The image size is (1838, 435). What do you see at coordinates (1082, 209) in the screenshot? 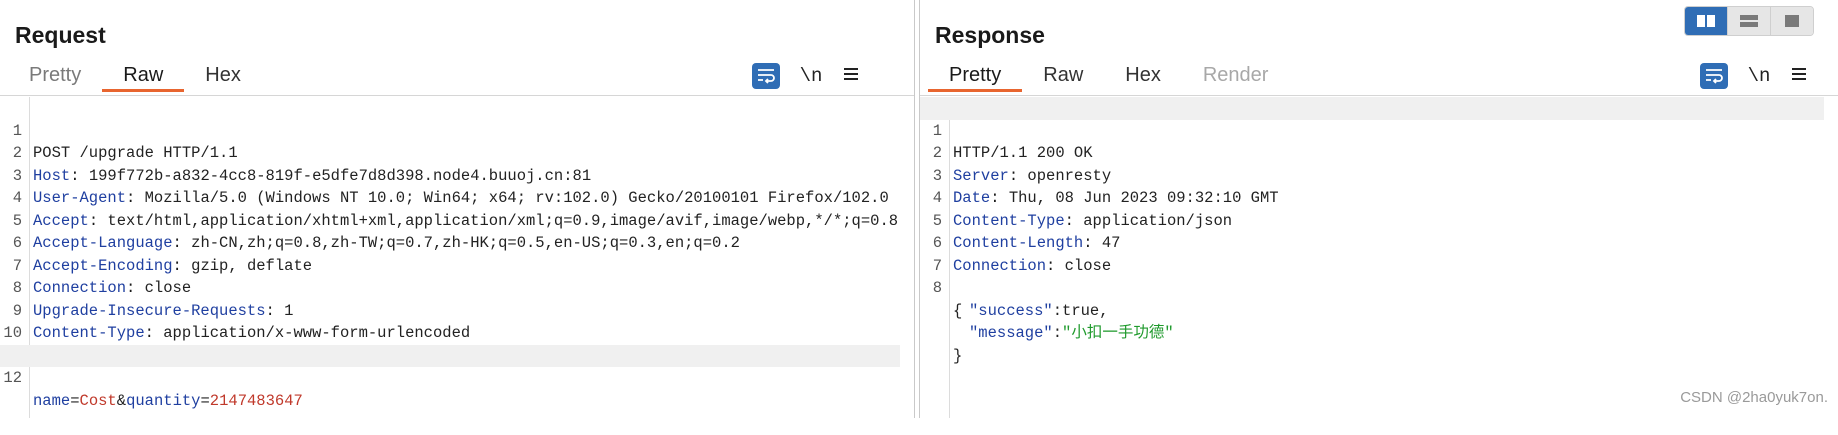
I see `response-line-4: 4 Content-Type: application/json` at bounding box center [1082, 209].